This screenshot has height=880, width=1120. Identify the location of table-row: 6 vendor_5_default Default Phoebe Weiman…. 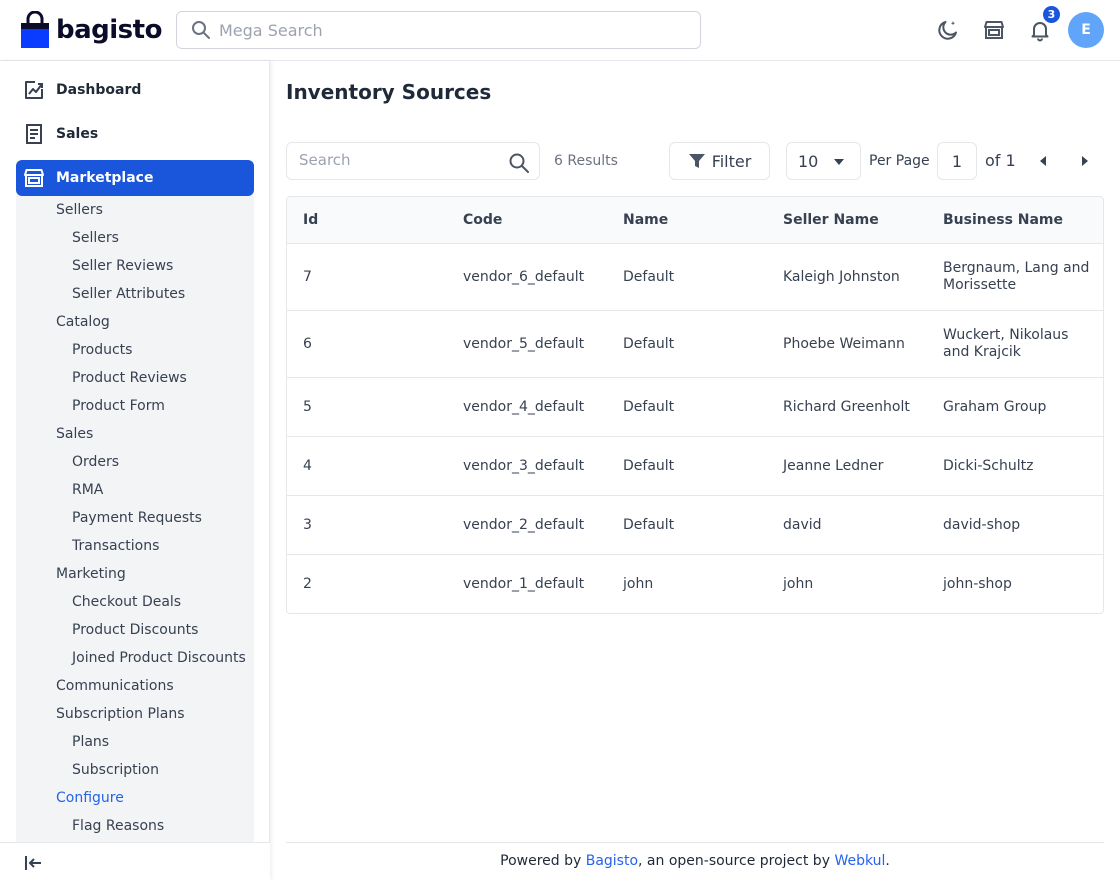
(695, 344).